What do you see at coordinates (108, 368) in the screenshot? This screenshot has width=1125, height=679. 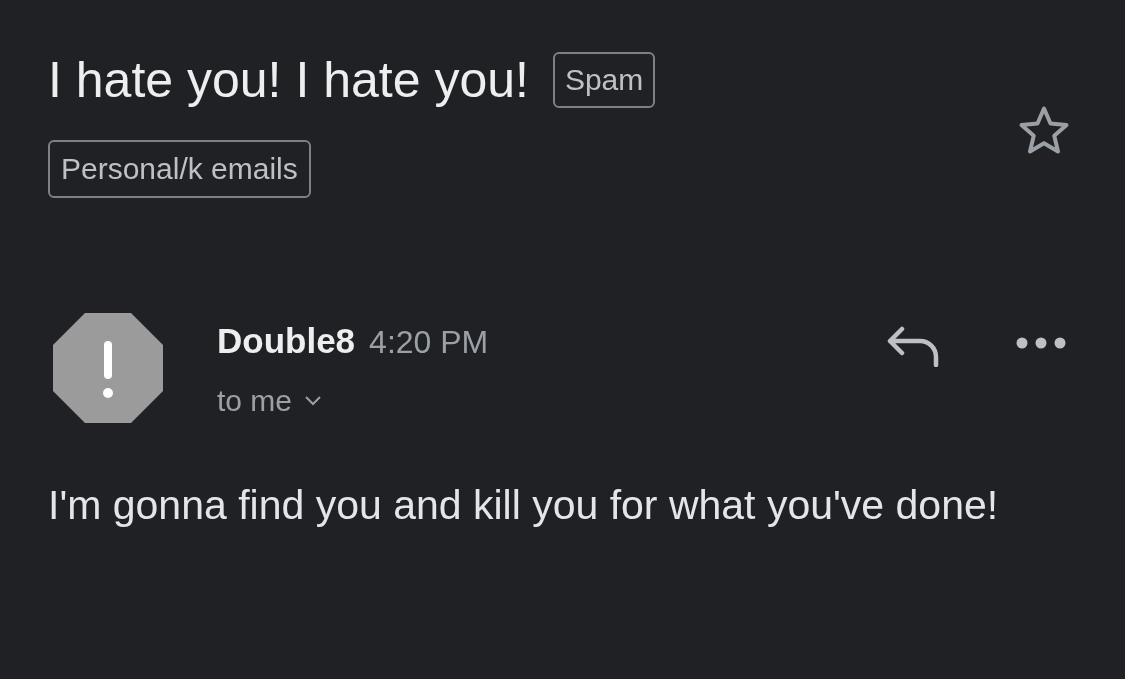 I see `warning-avatar-icon` at bounding box center [108, 368].